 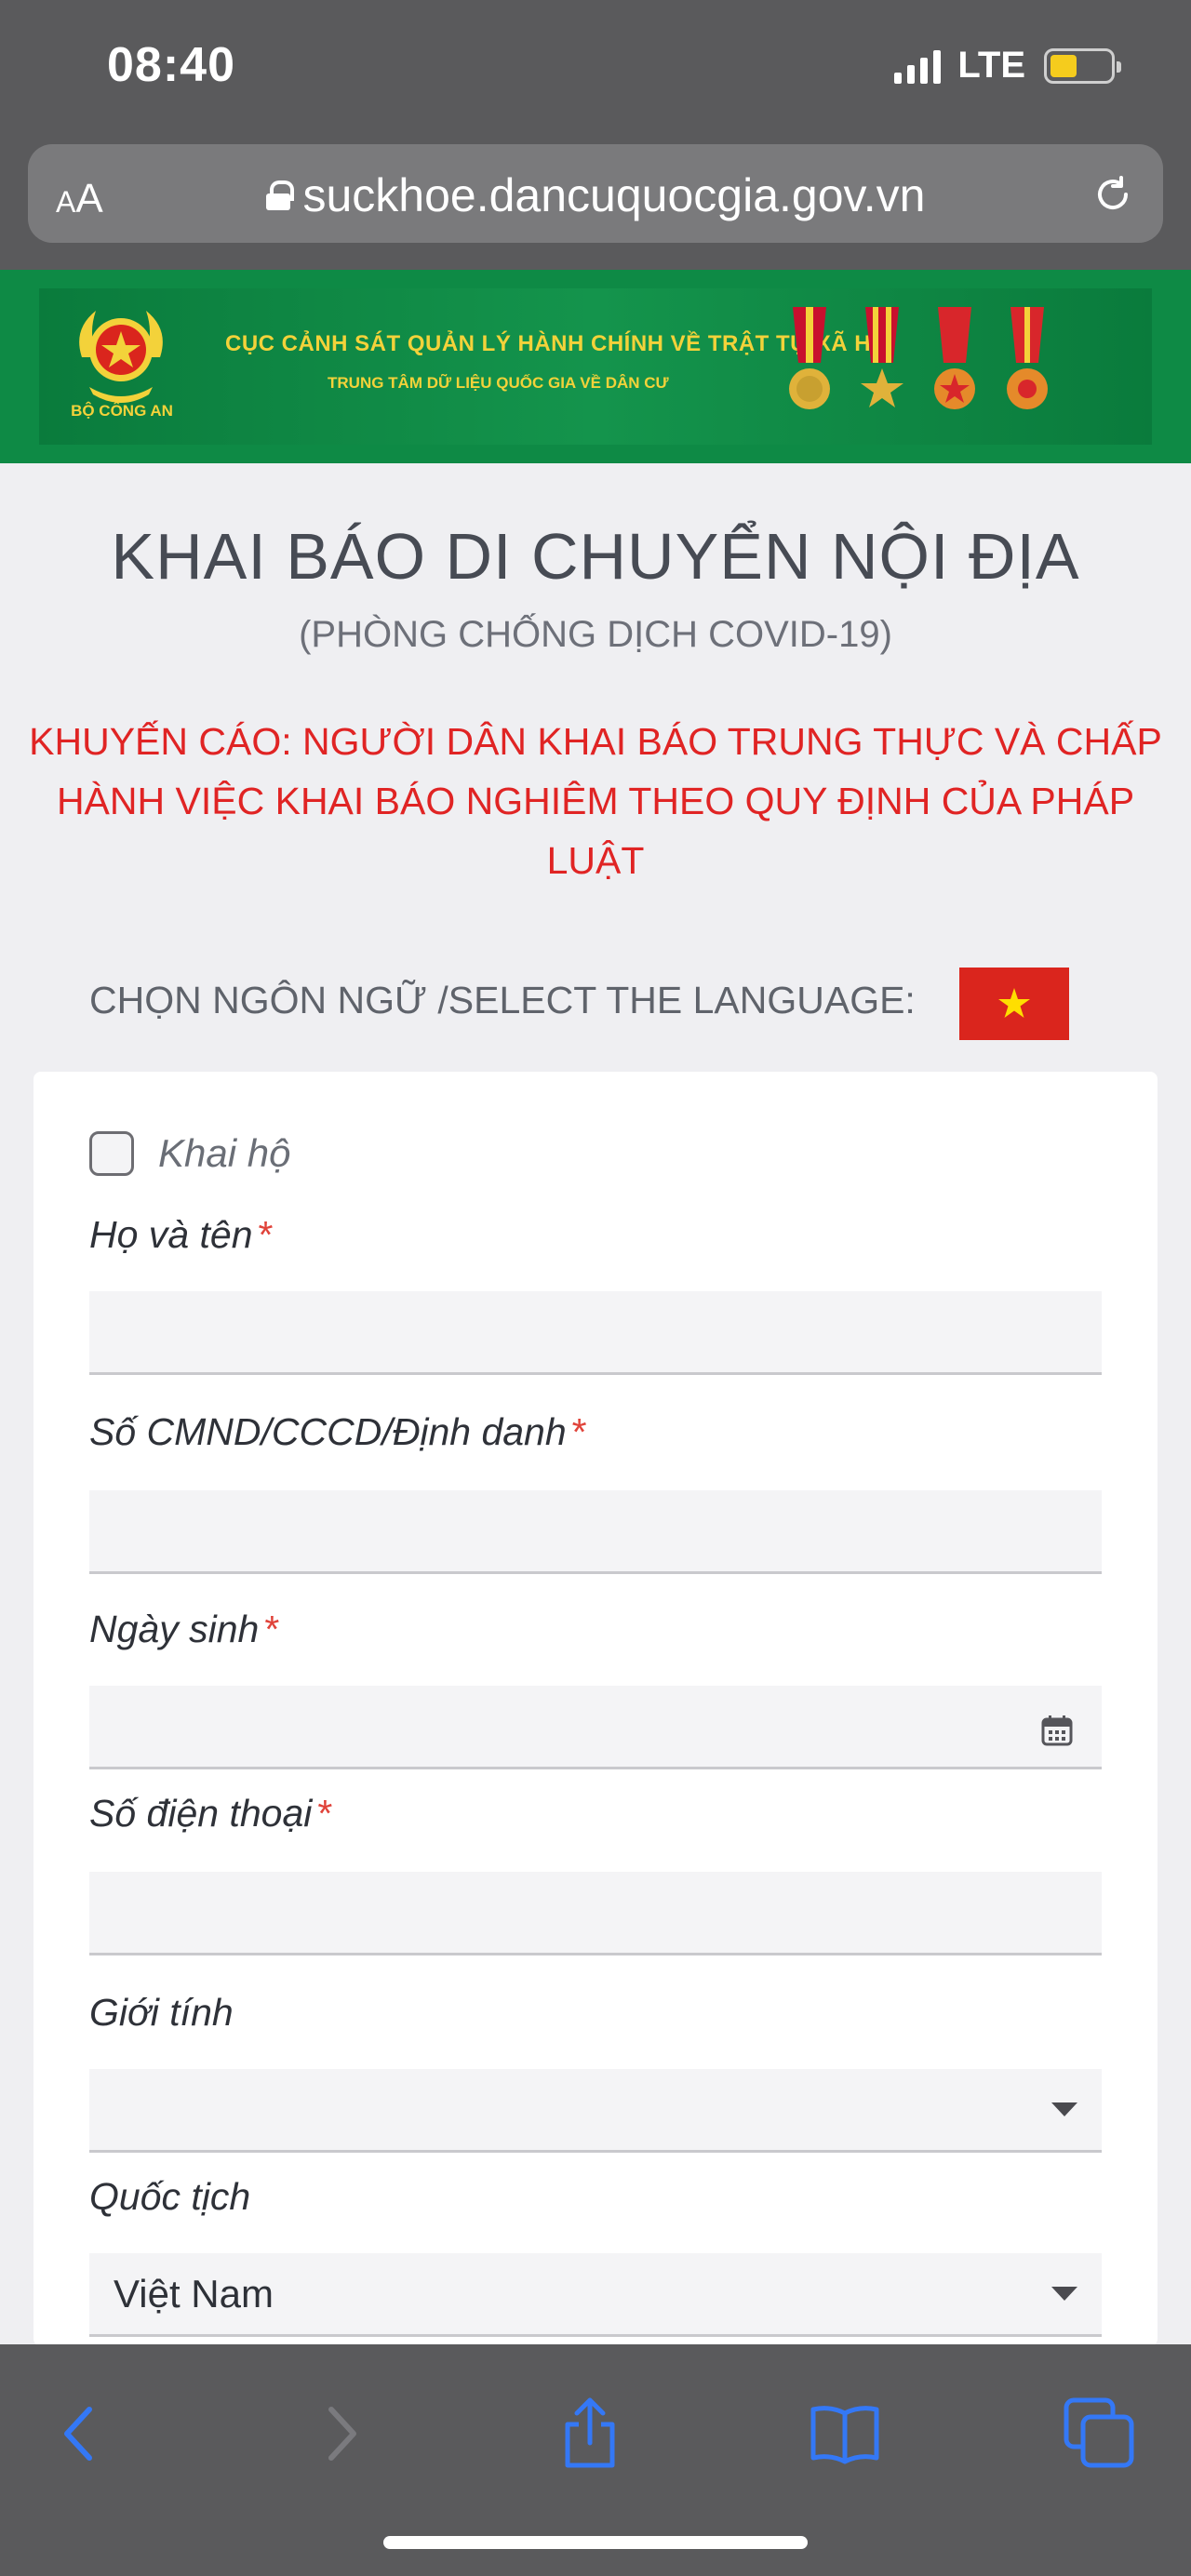 What do you see at coordinates (595, 634) in the screenshot?
I see `page-subtitle: (PHÒNG CHỐNG DỊCH COVID-19)` at bounding box center [595, 634].